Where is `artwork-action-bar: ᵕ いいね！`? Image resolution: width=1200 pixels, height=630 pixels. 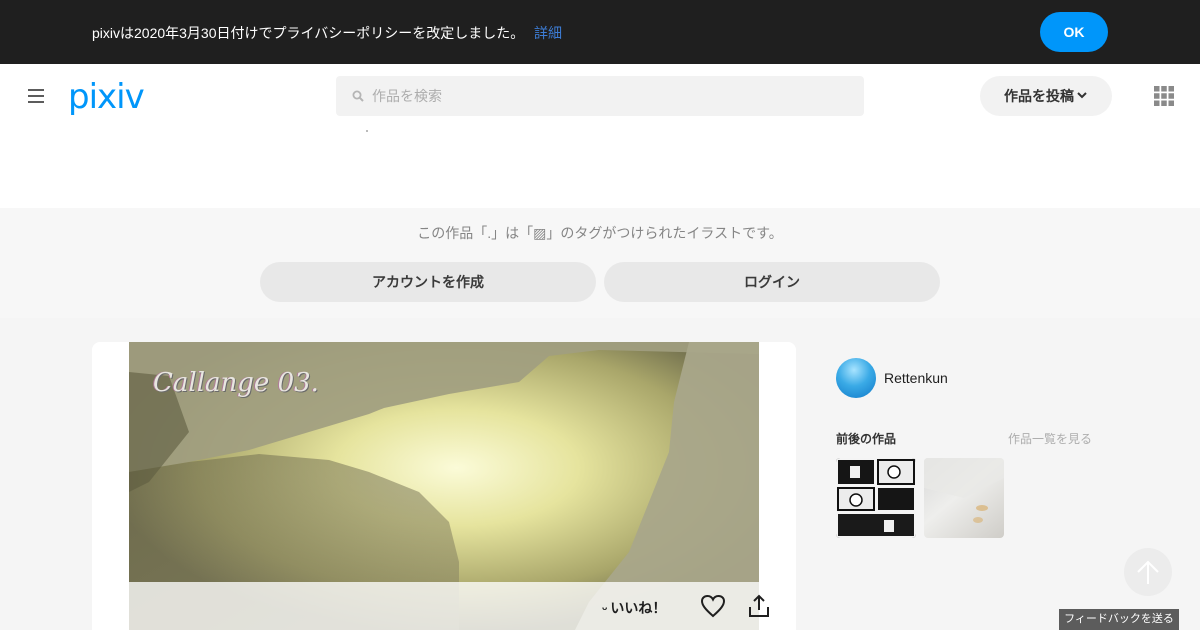
artwork-action-bar: ᵕ いいね！ is located at coordinates (444, 606).